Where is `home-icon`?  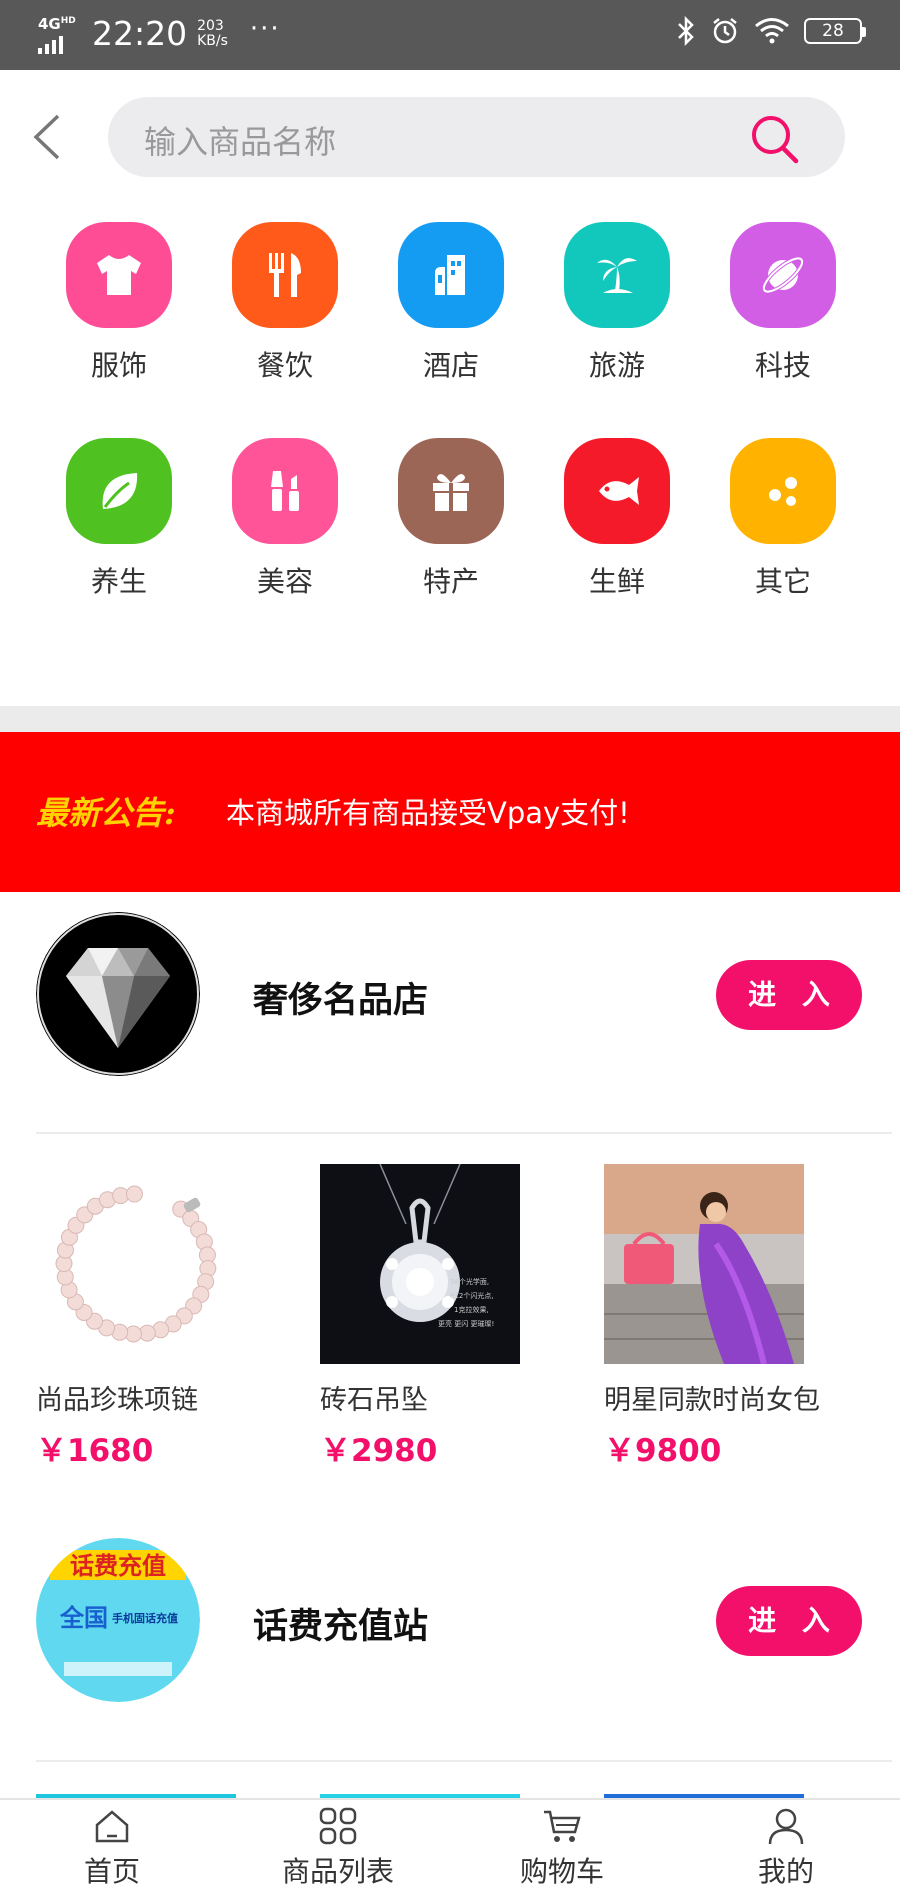 home-icon is located at coordinates (112, 1826).